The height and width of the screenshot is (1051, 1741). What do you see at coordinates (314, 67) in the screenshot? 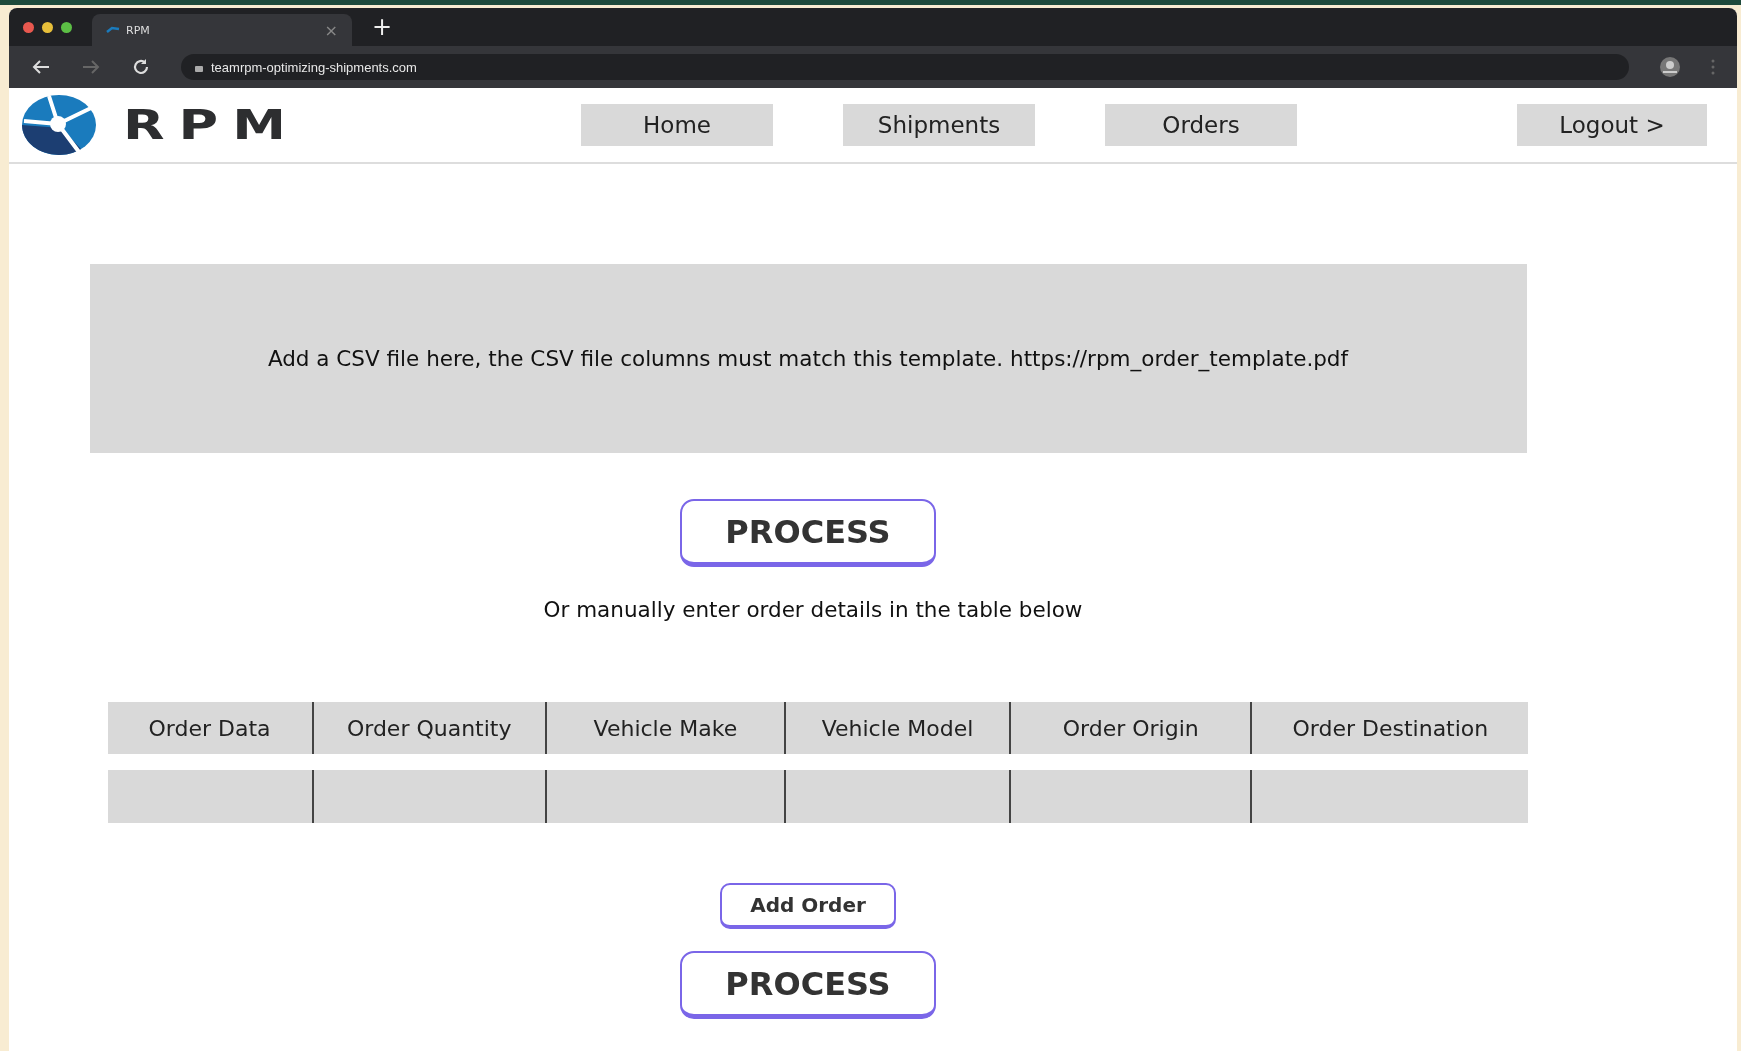
I see `url-text: teamrpm-optimizing-shipments.com` at bounding box center [314, 67].